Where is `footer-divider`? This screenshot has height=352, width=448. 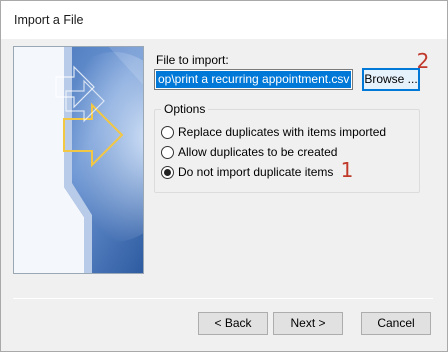
footer-divider is located at coordinates (223, 298).